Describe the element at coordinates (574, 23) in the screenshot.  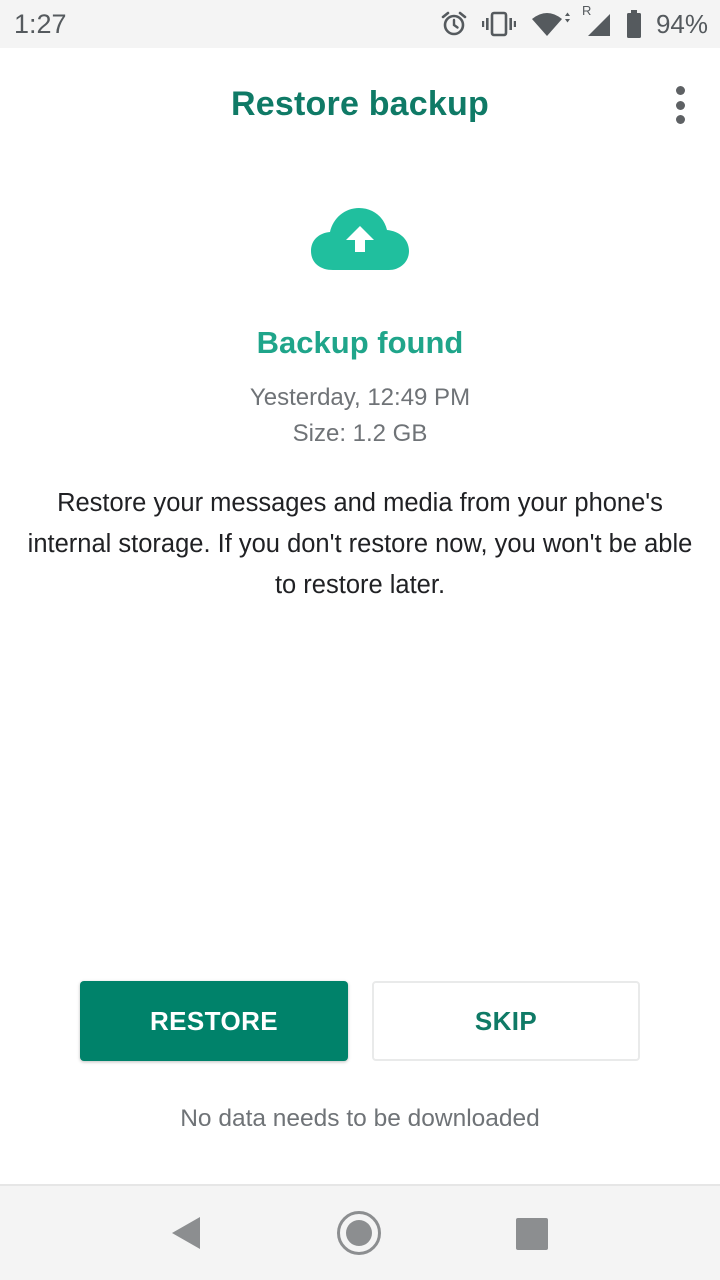
I see `status-icons: R 94%` at that location.